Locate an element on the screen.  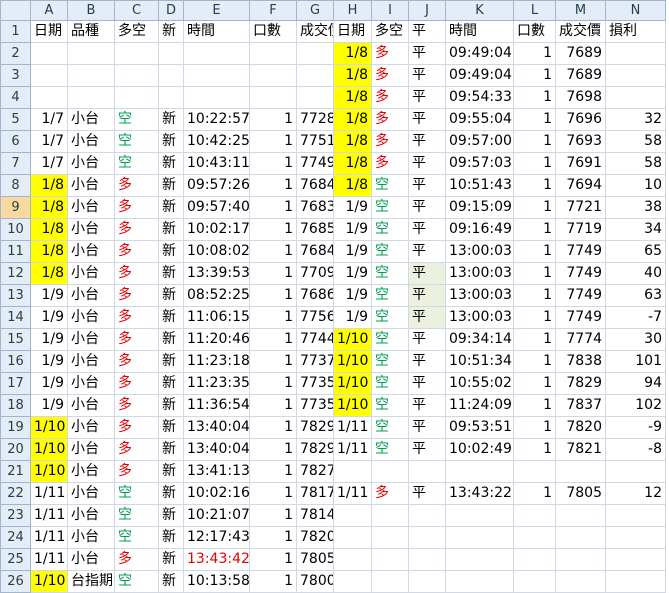
cell-c25: 多 is located at coordinates (136, 559).